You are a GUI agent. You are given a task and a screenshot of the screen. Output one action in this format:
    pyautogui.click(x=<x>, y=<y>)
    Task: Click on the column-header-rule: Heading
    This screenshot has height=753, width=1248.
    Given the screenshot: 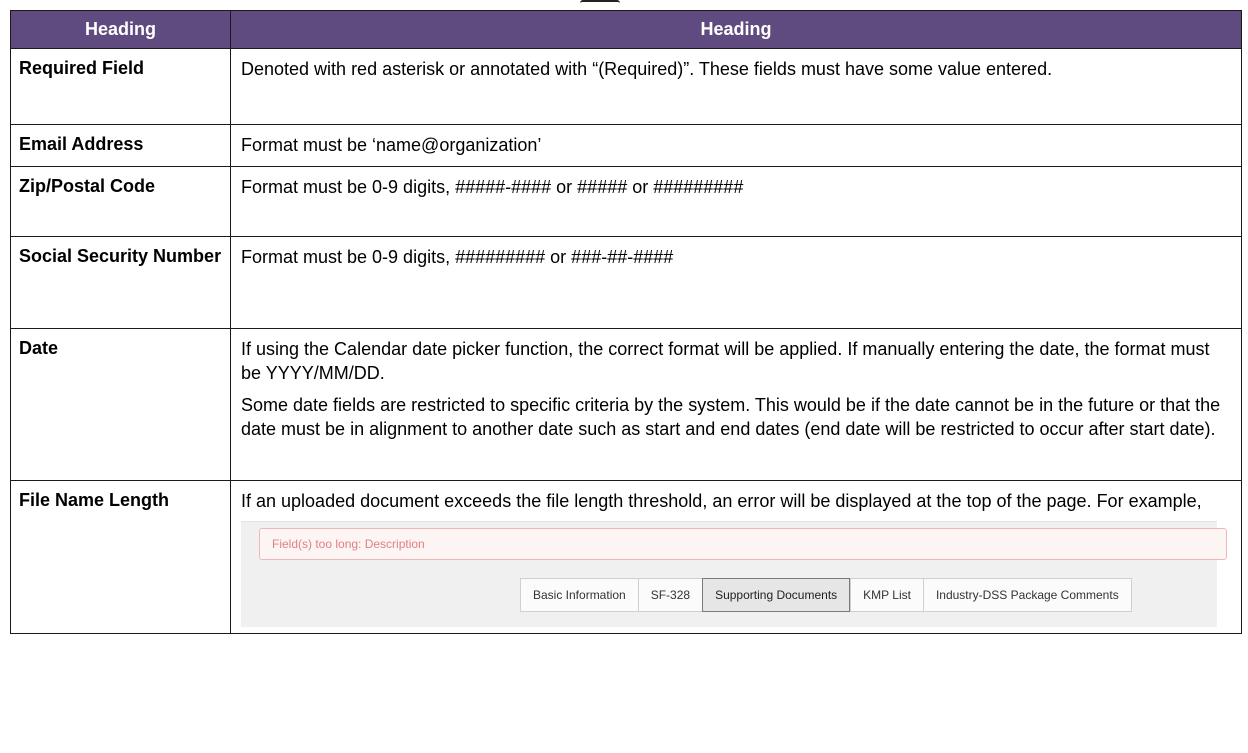 What is the action you would take?
    pyautogui.click(x=736, y=29)
    